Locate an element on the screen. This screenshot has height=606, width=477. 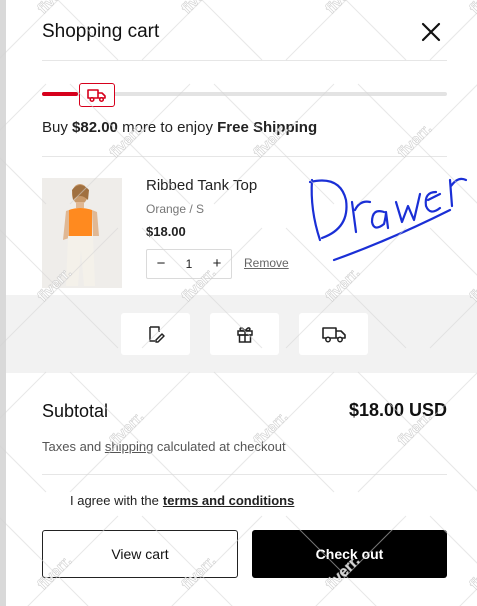
close-icon is located at coordinates (431, 32).